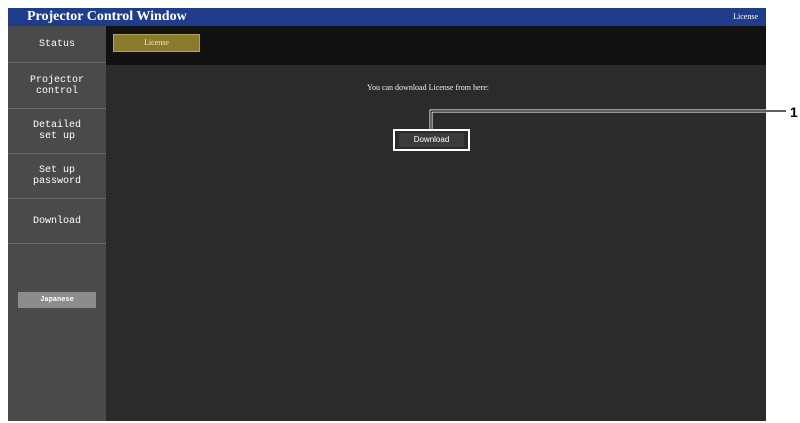 The image size is (800, 423). I want to click on sidebar-item-detailed-set-up: Detailed set up, so click(57, 131).